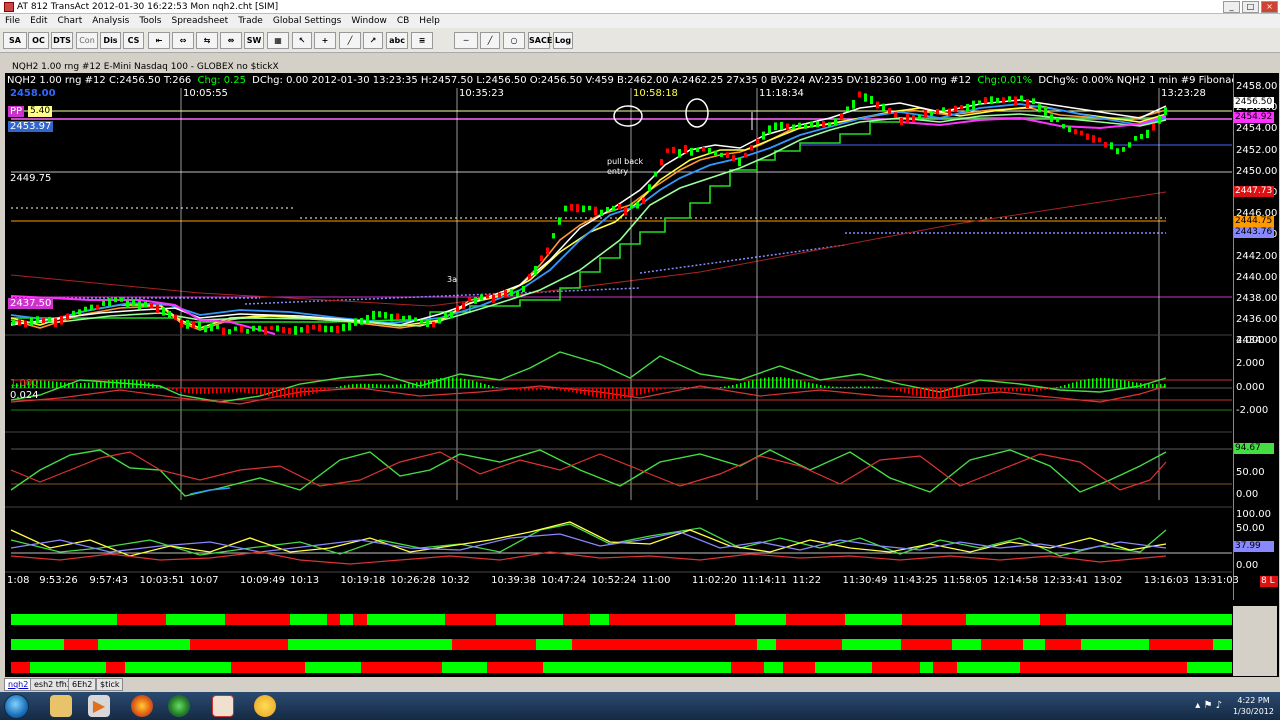 The width and height of the screenshot is (1280, 720). What do you see at coordinates (82, 684) in the screenshot?
I see `tab-6eh2: 6Eh2` at bounding box center [82, 684].